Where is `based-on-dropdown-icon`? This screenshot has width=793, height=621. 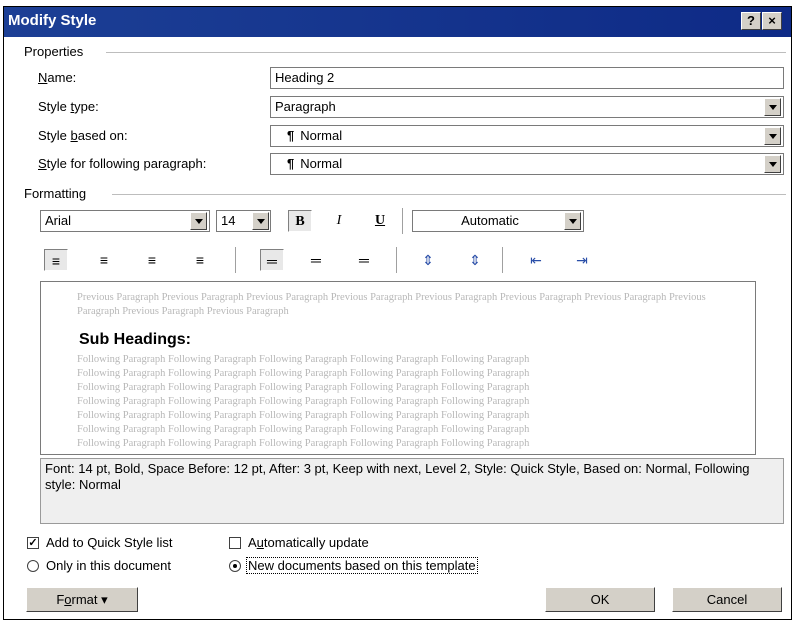 based-on-dropdown-icon is located at coordinates (772, 136).